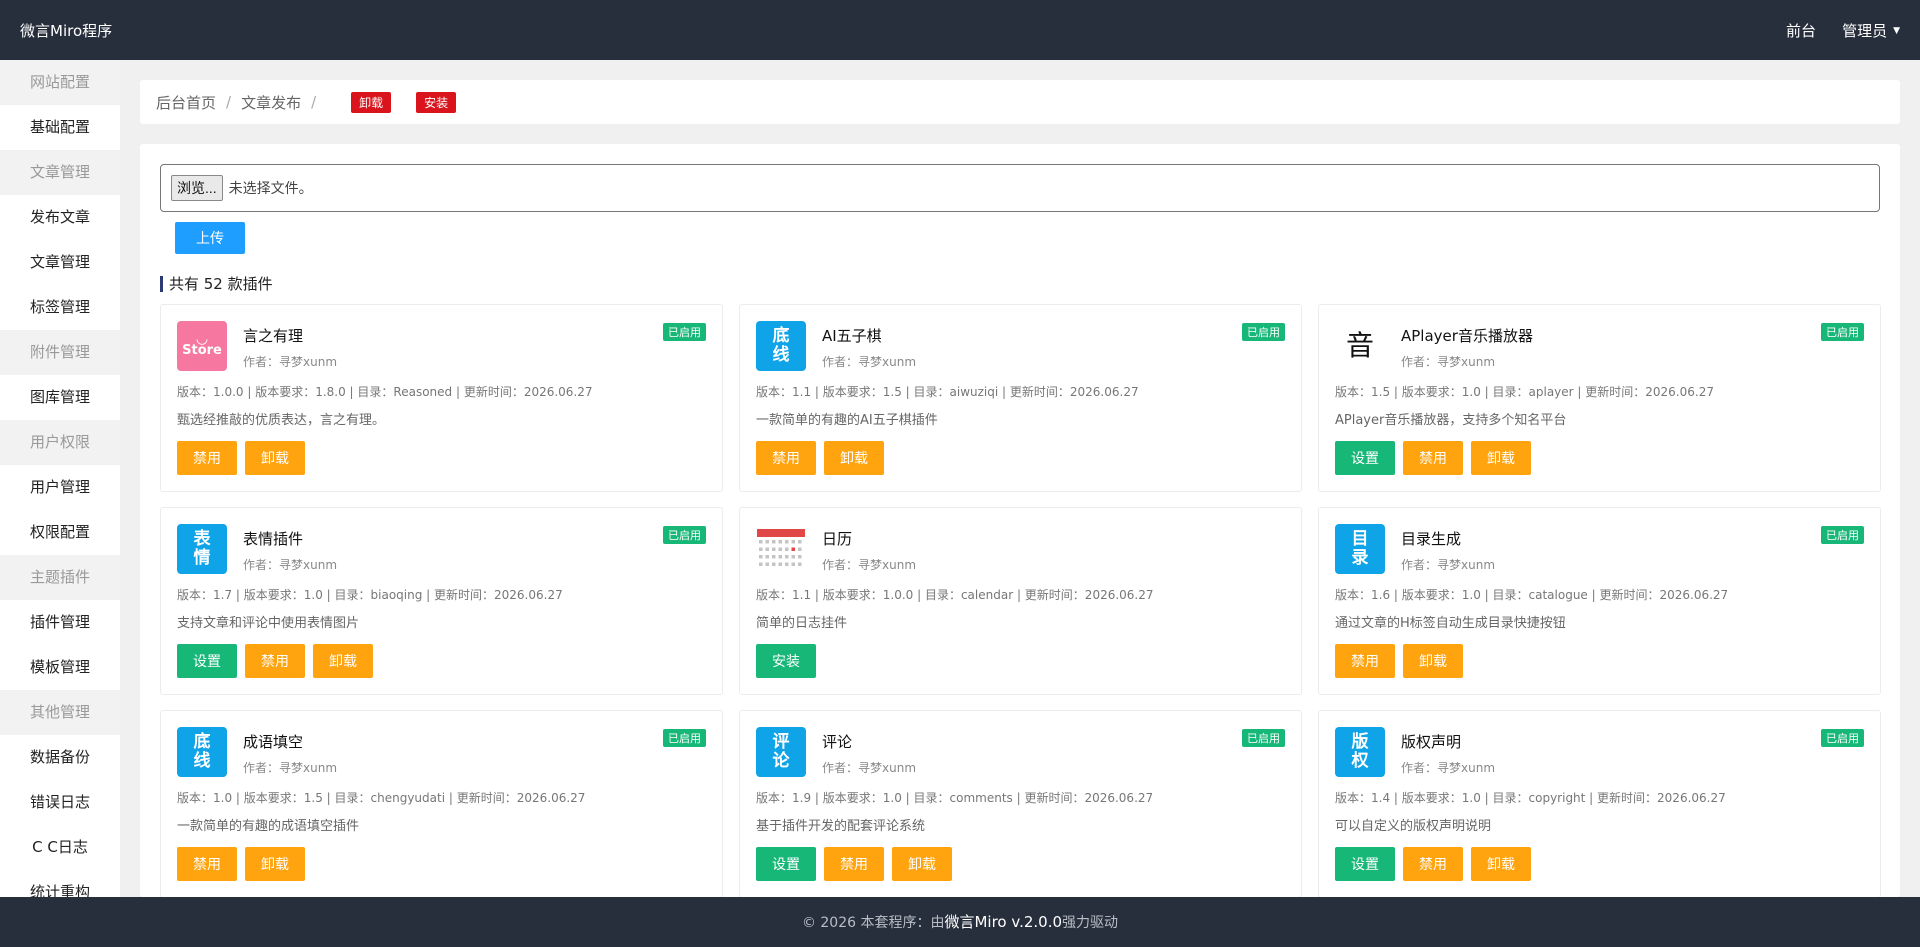 This screenshot has height=947, width=1920. Describe the element at coordinates (60, 352) in the screenshot. I see `sidebar-group-label: 附件管理` at that location.